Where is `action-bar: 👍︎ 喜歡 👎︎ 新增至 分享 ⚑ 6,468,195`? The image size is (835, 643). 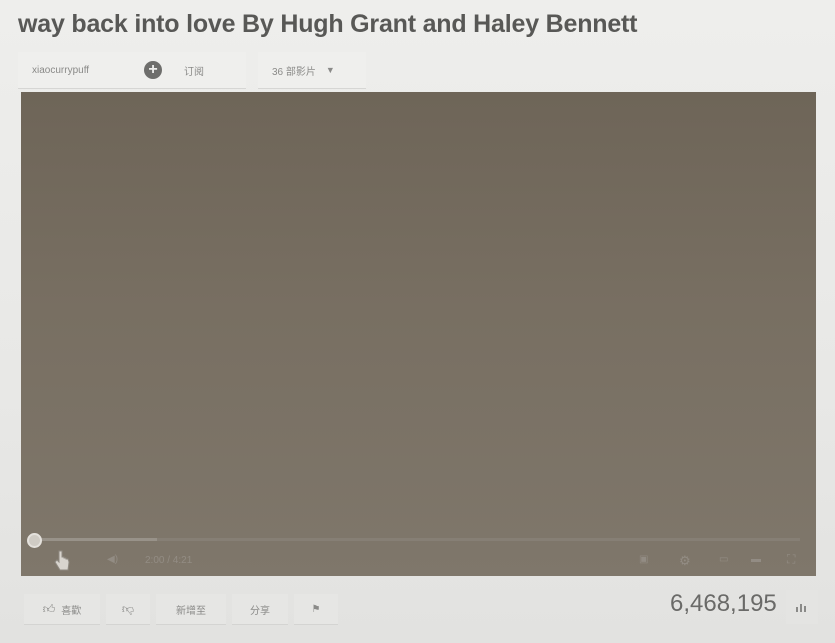
action-bar: 👍︎ 喜歡 👎︎ 新增至 分享 ⚑ 6,468,195 is located at coordinates (418, 610).